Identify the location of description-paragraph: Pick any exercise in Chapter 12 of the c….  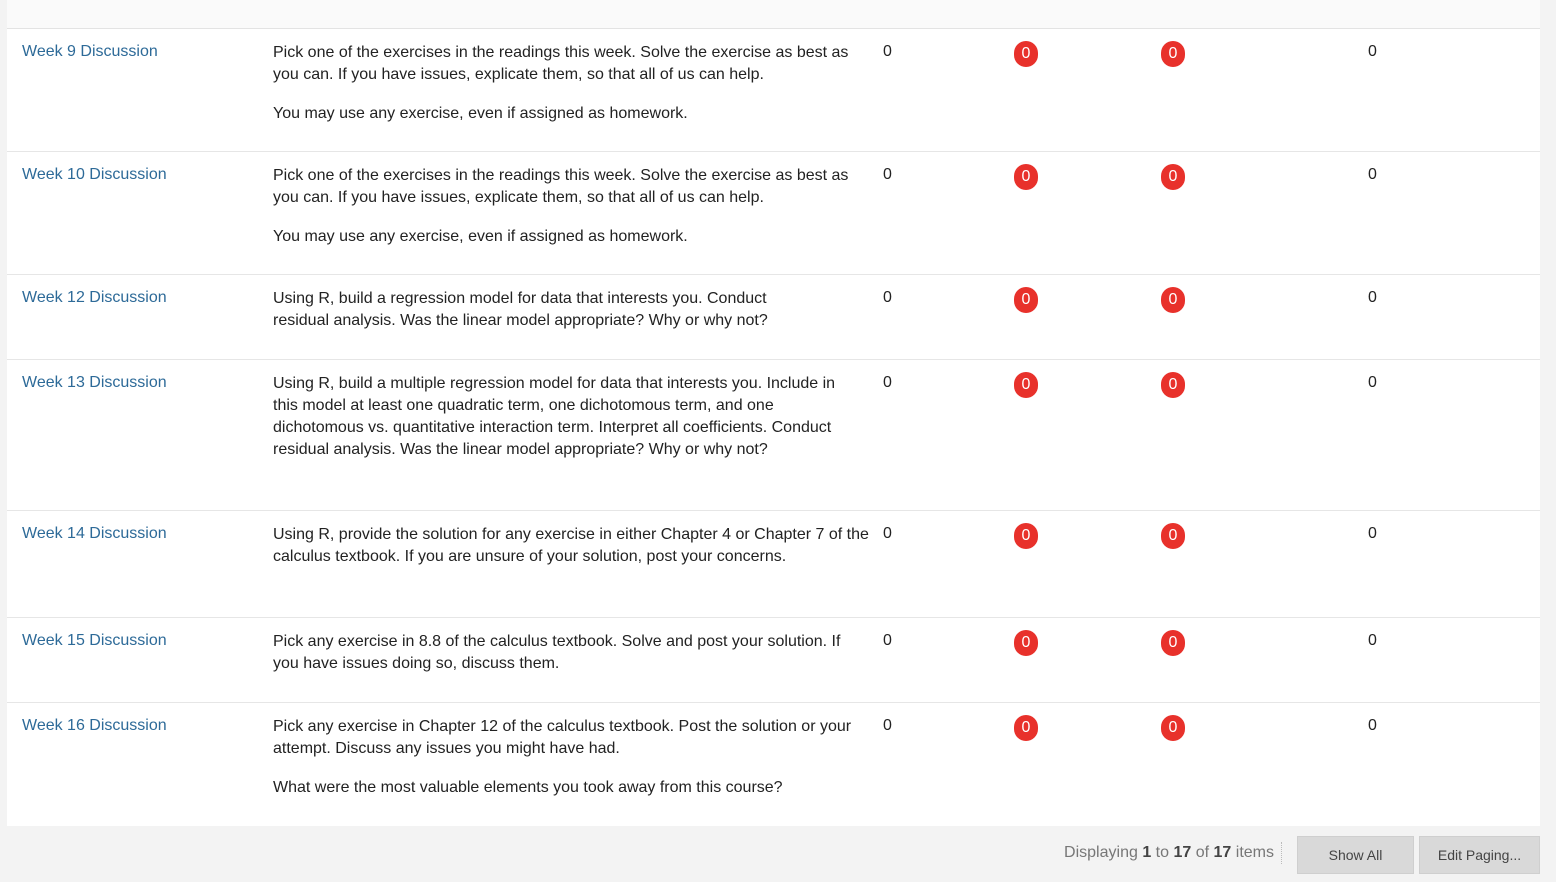
(562, 737).